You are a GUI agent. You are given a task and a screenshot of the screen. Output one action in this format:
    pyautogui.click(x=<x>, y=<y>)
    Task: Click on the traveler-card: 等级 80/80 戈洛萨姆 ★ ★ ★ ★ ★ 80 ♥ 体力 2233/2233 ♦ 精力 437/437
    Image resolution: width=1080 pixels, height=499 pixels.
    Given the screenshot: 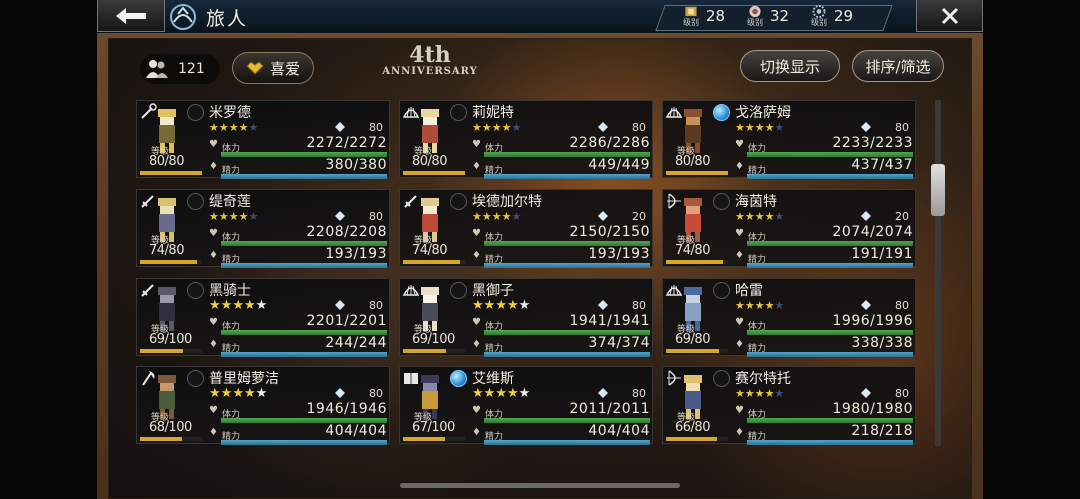 What is the action you would take?
    pyautogui.click(x=789, y=139)
    